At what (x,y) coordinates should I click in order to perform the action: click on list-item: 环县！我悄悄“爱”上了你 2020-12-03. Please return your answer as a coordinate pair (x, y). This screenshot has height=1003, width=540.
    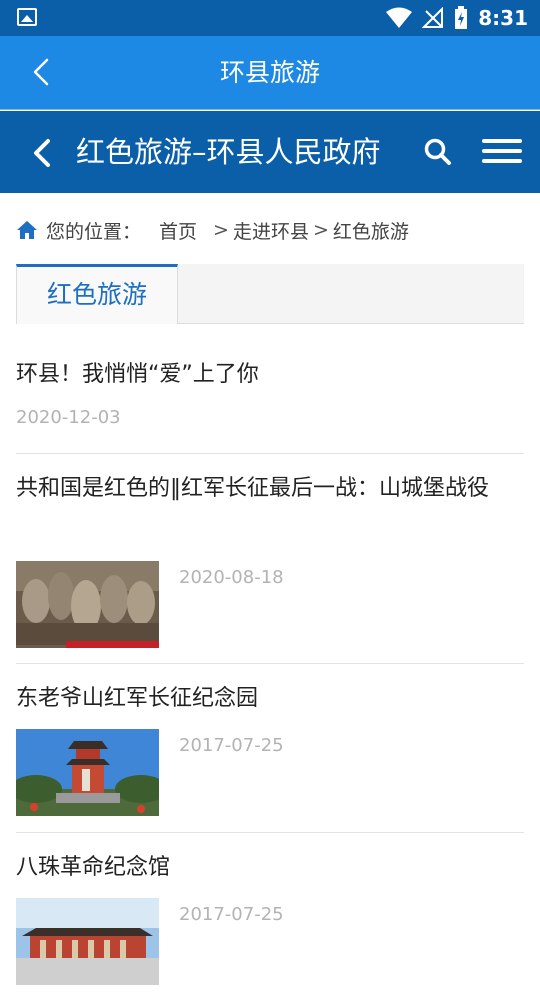
    Looking at the image, I should click on (270, 402).